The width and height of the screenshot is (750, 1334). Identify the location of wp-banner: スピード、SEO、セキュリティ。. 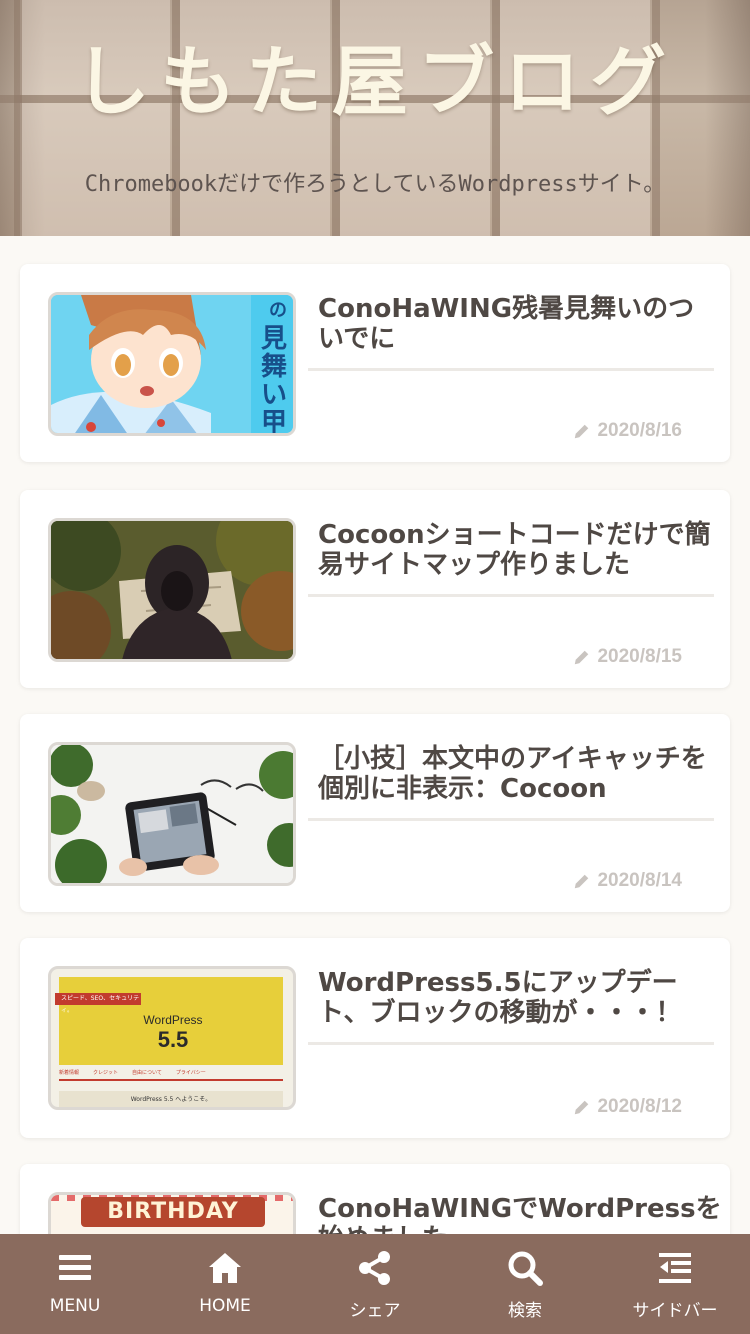
(98, 1003).